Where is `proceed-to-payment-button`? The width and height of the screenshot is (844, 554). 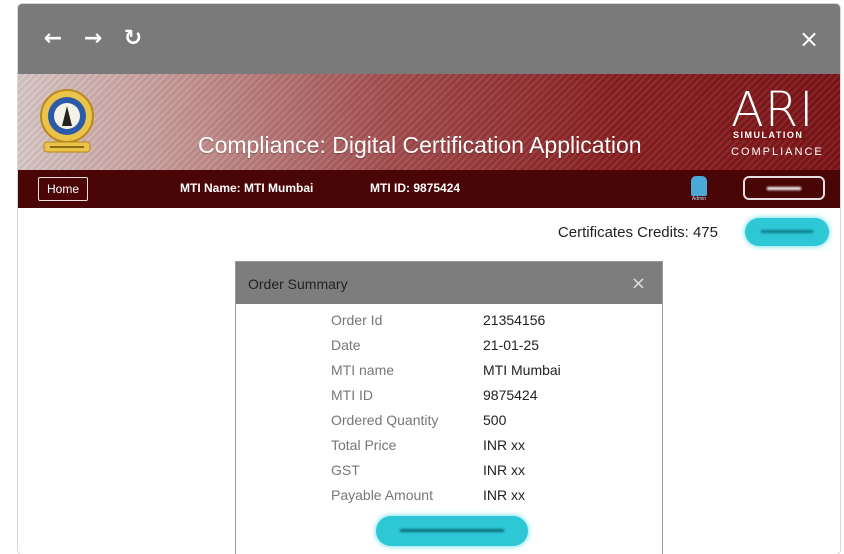 proceed-to-payment-button is located at coordinates (452, 531).